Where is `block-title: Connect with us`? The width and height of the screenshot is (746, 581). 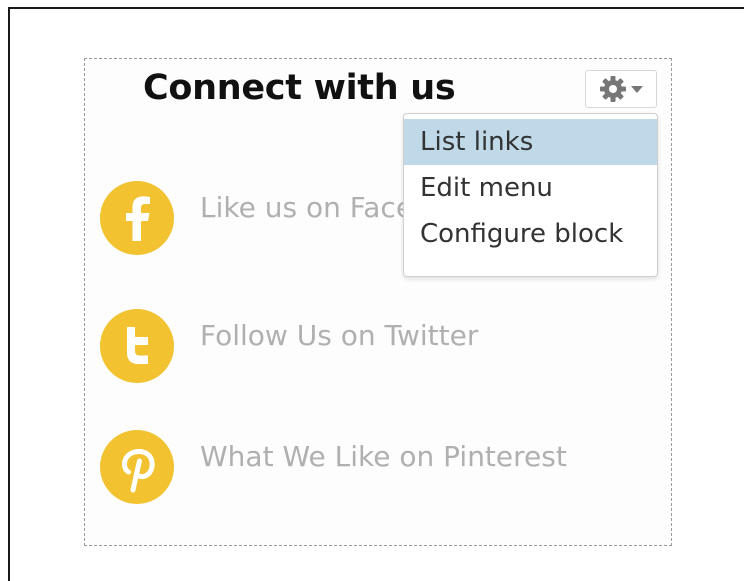 block-title: Connect with us is located at coordinates (299, 88).